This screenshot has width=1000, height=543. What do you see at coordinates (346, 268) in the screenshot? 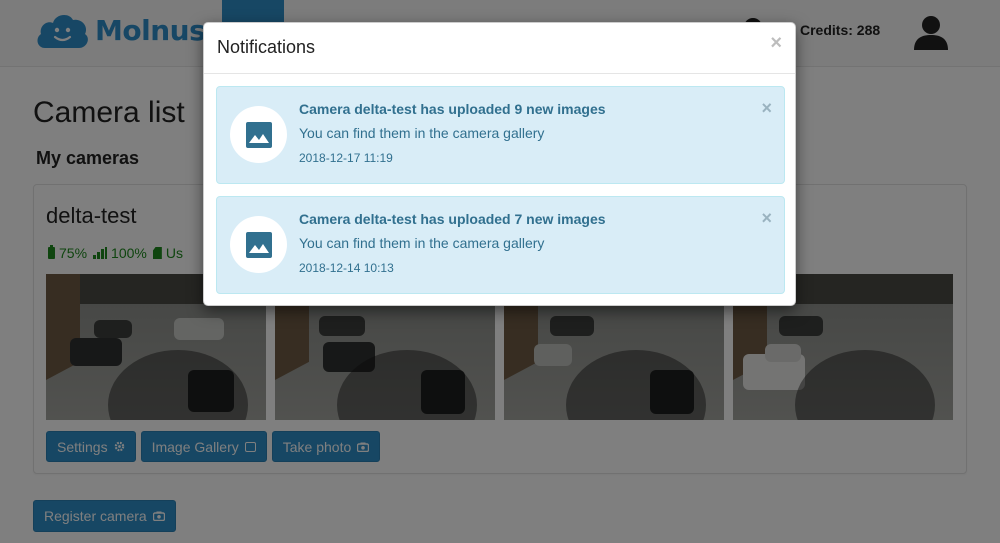
I see `notification-time: 2018-12-14 10:13` at bounding box center [346, 268].